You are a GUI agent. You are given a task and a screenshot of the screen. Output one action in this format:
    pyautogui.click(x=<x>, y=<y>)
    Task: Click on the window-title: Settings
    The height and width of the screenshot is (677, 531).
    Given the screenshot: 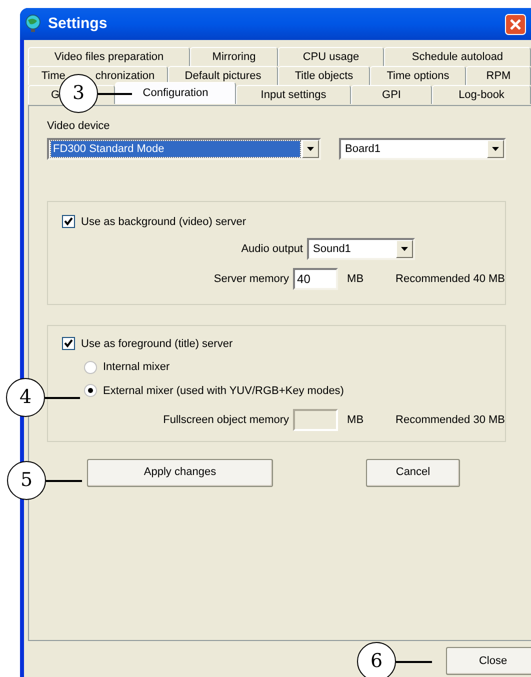 What is the action you would take?
    pyautogui.click(x=78, y=24)
    